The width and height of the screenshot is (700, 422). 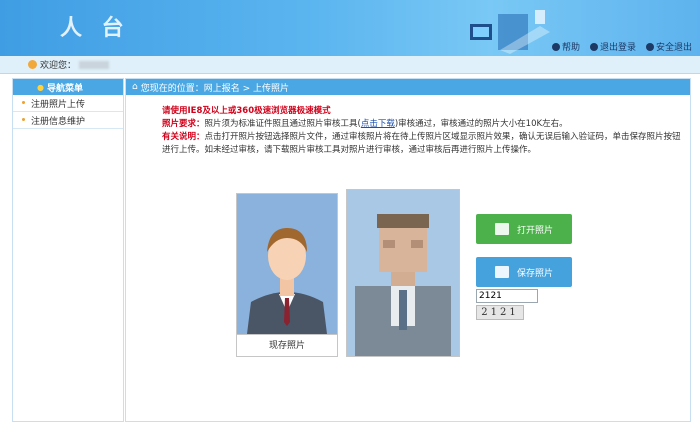 I want to click on captcha-image: 2121, so click(x=500, y=312).